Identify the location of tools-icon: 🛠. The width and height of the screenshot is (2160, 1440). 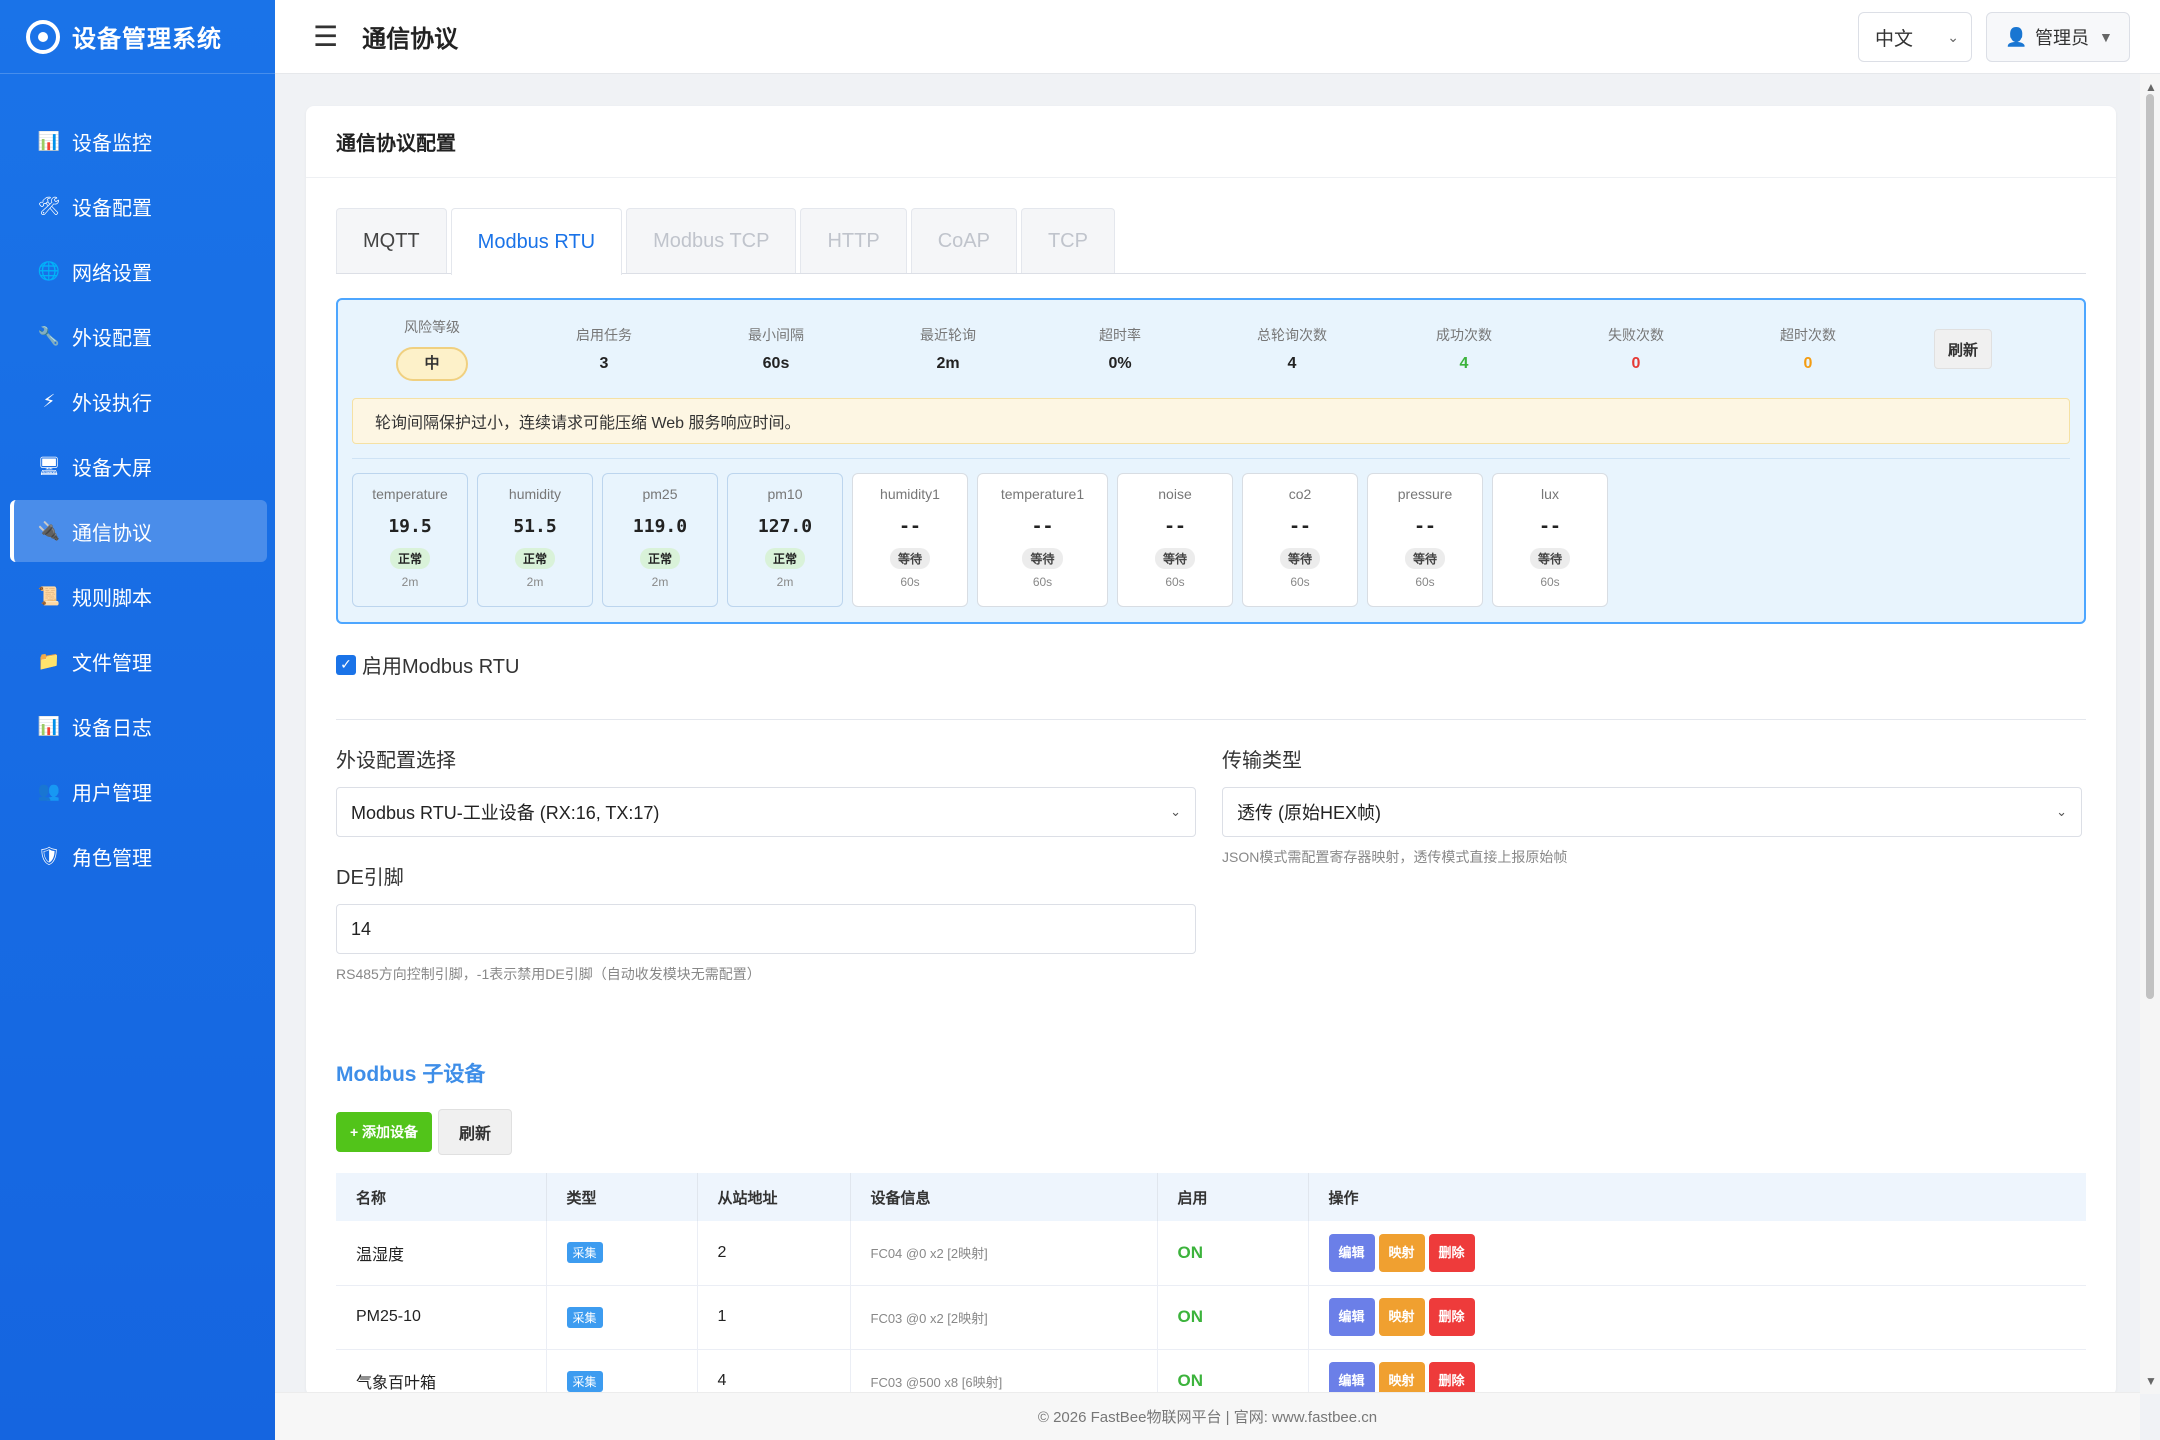
(49, 205).